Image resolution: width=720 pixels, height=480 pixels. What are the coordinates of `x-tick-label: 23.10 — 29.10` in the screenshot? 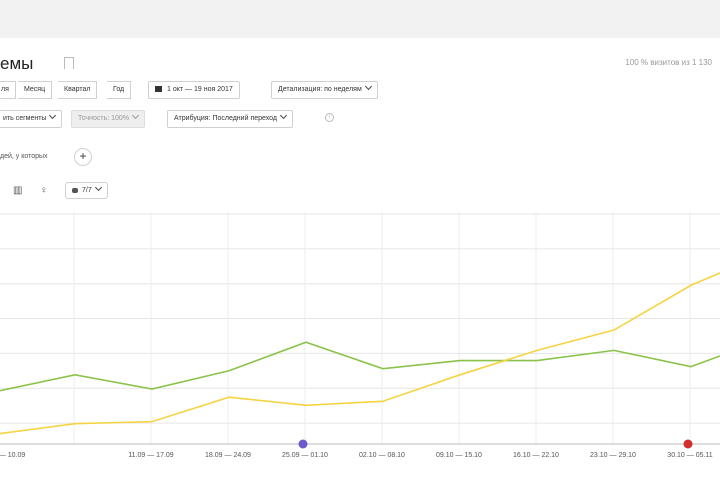 It's located at (613, 455).